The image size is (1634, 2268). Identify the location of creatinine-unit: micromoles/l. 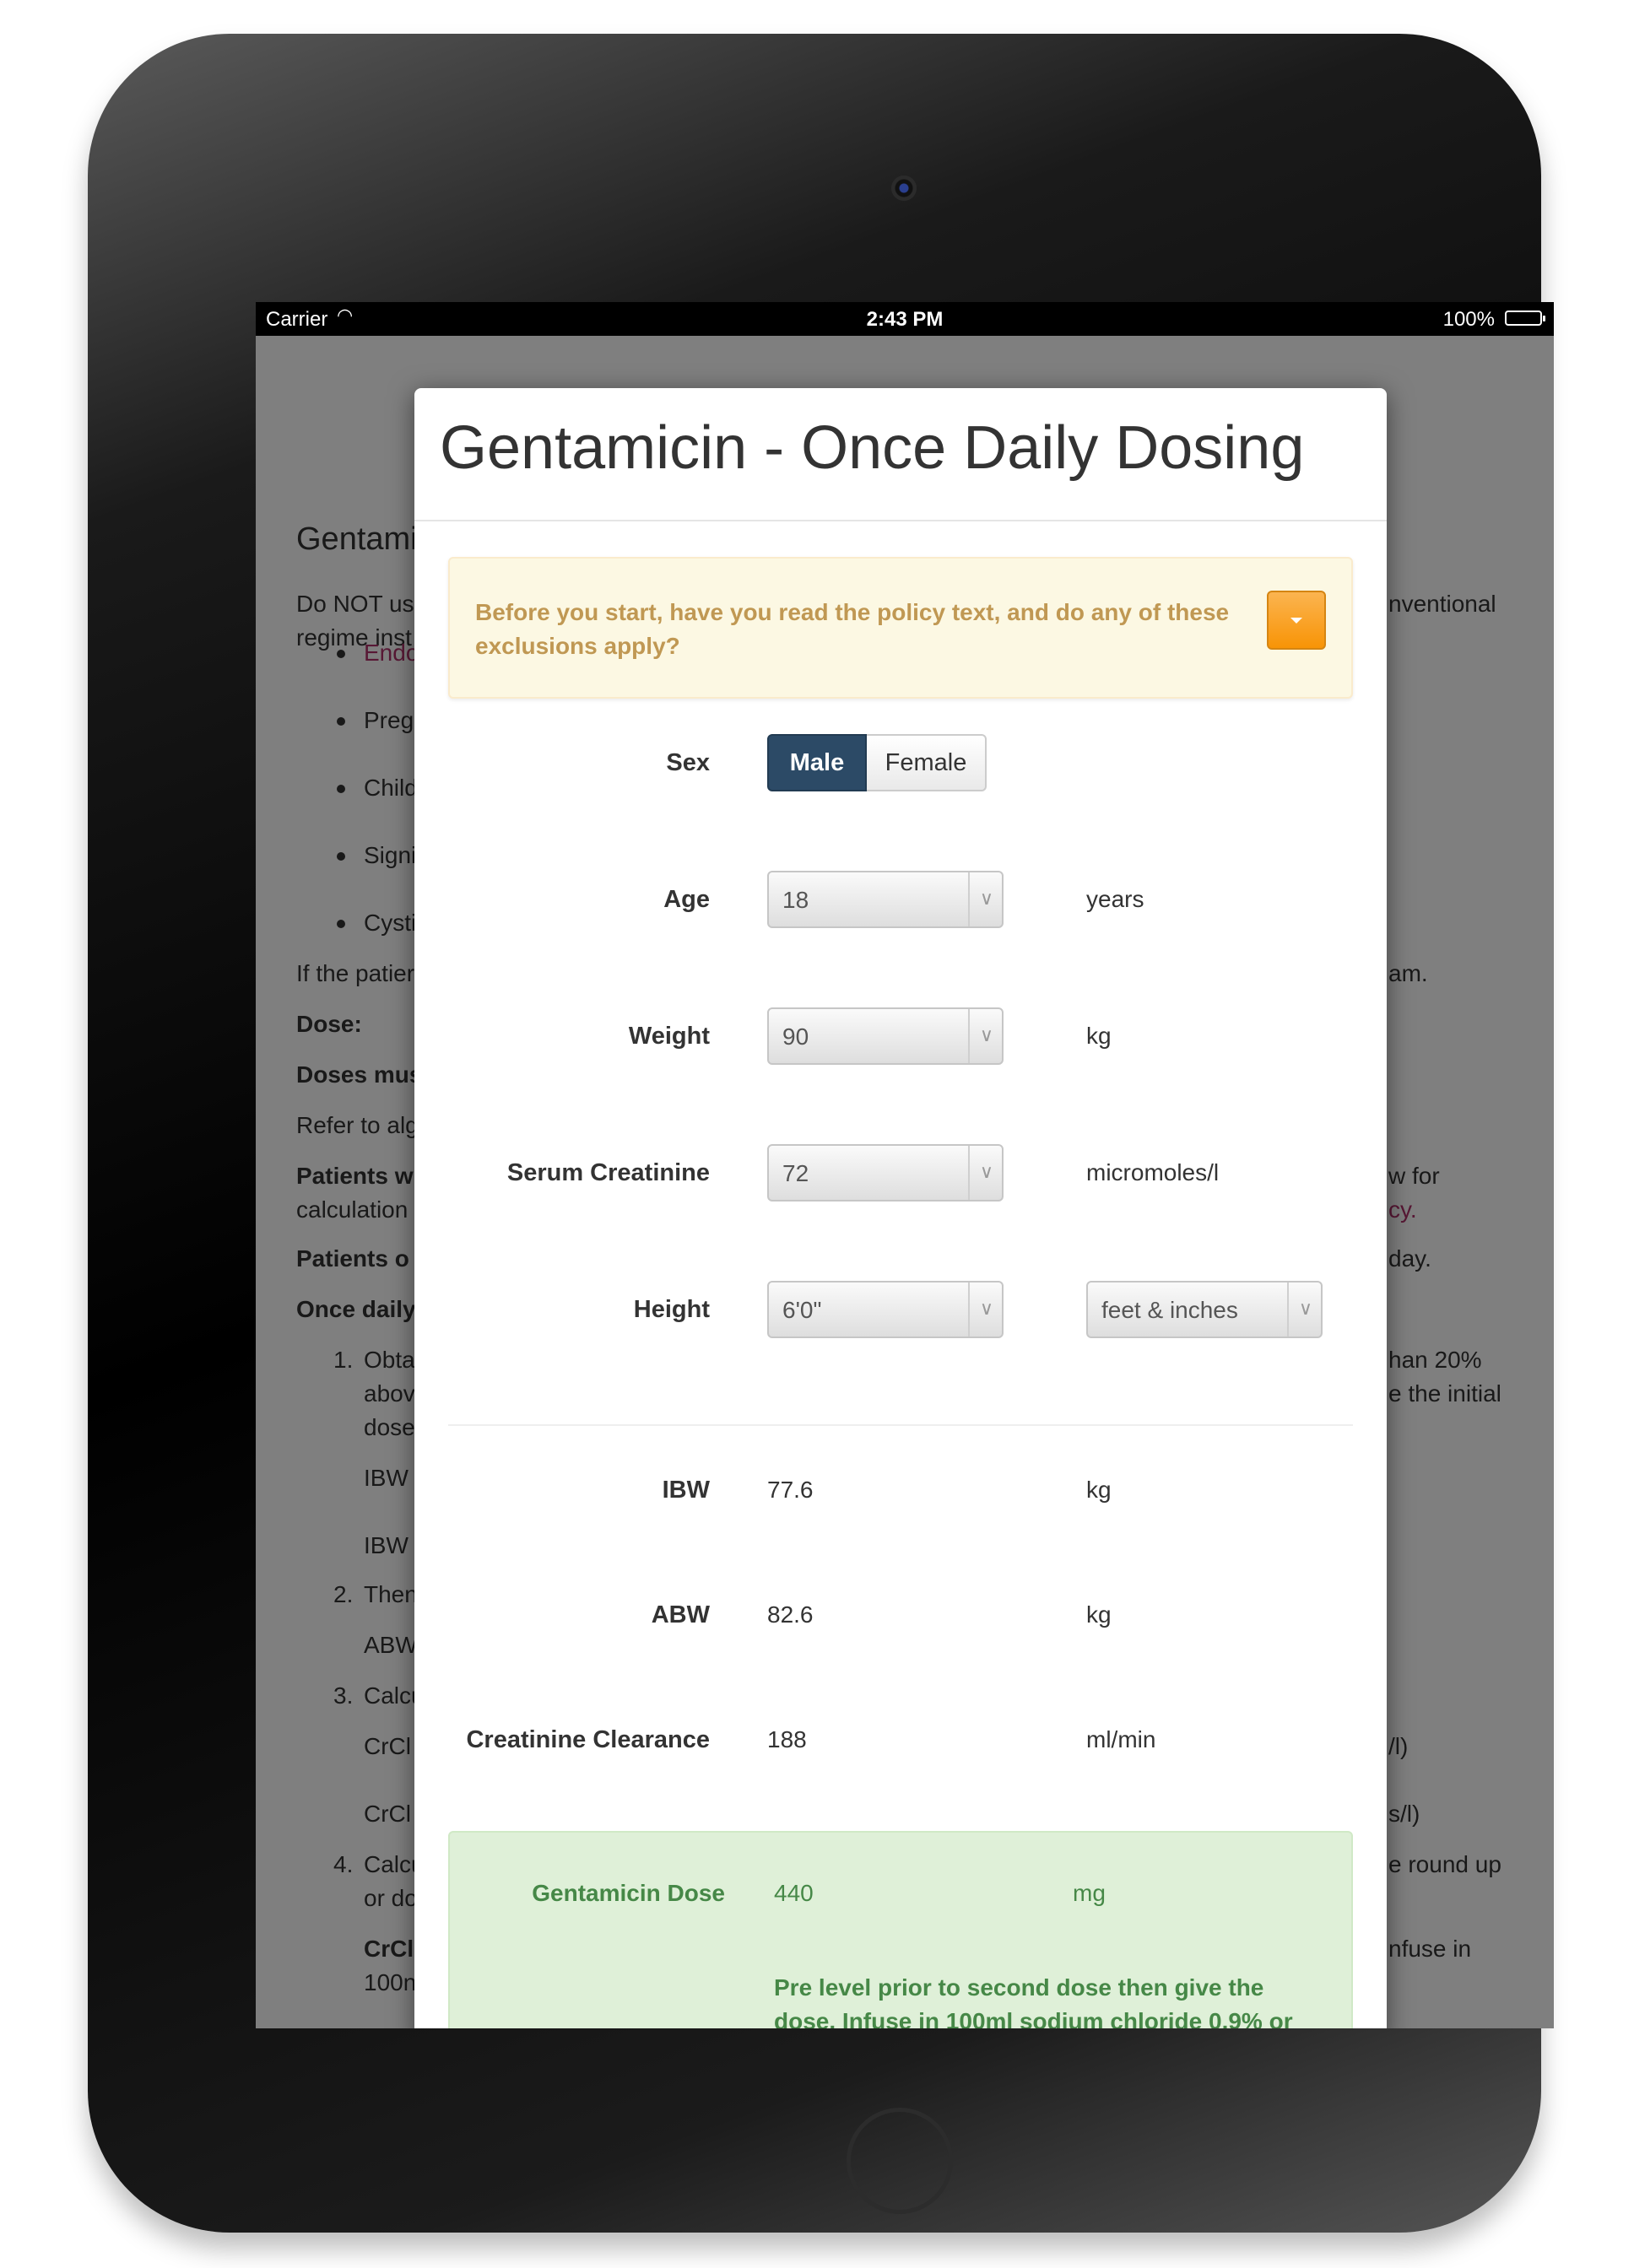
(1153, 1172).